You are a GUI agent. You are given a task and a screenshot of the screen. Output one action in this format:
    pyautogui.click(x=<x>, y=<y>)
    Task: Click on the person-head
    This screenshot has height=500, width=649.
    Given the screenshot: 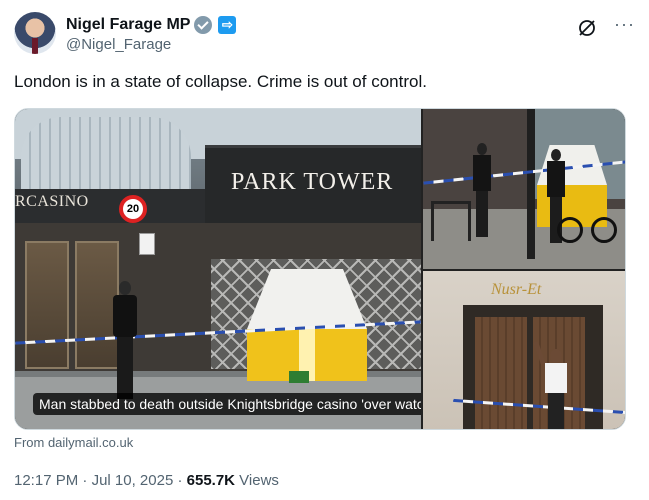 What is the action you would take?
    pyautogui.click(x=556, y=356)
    